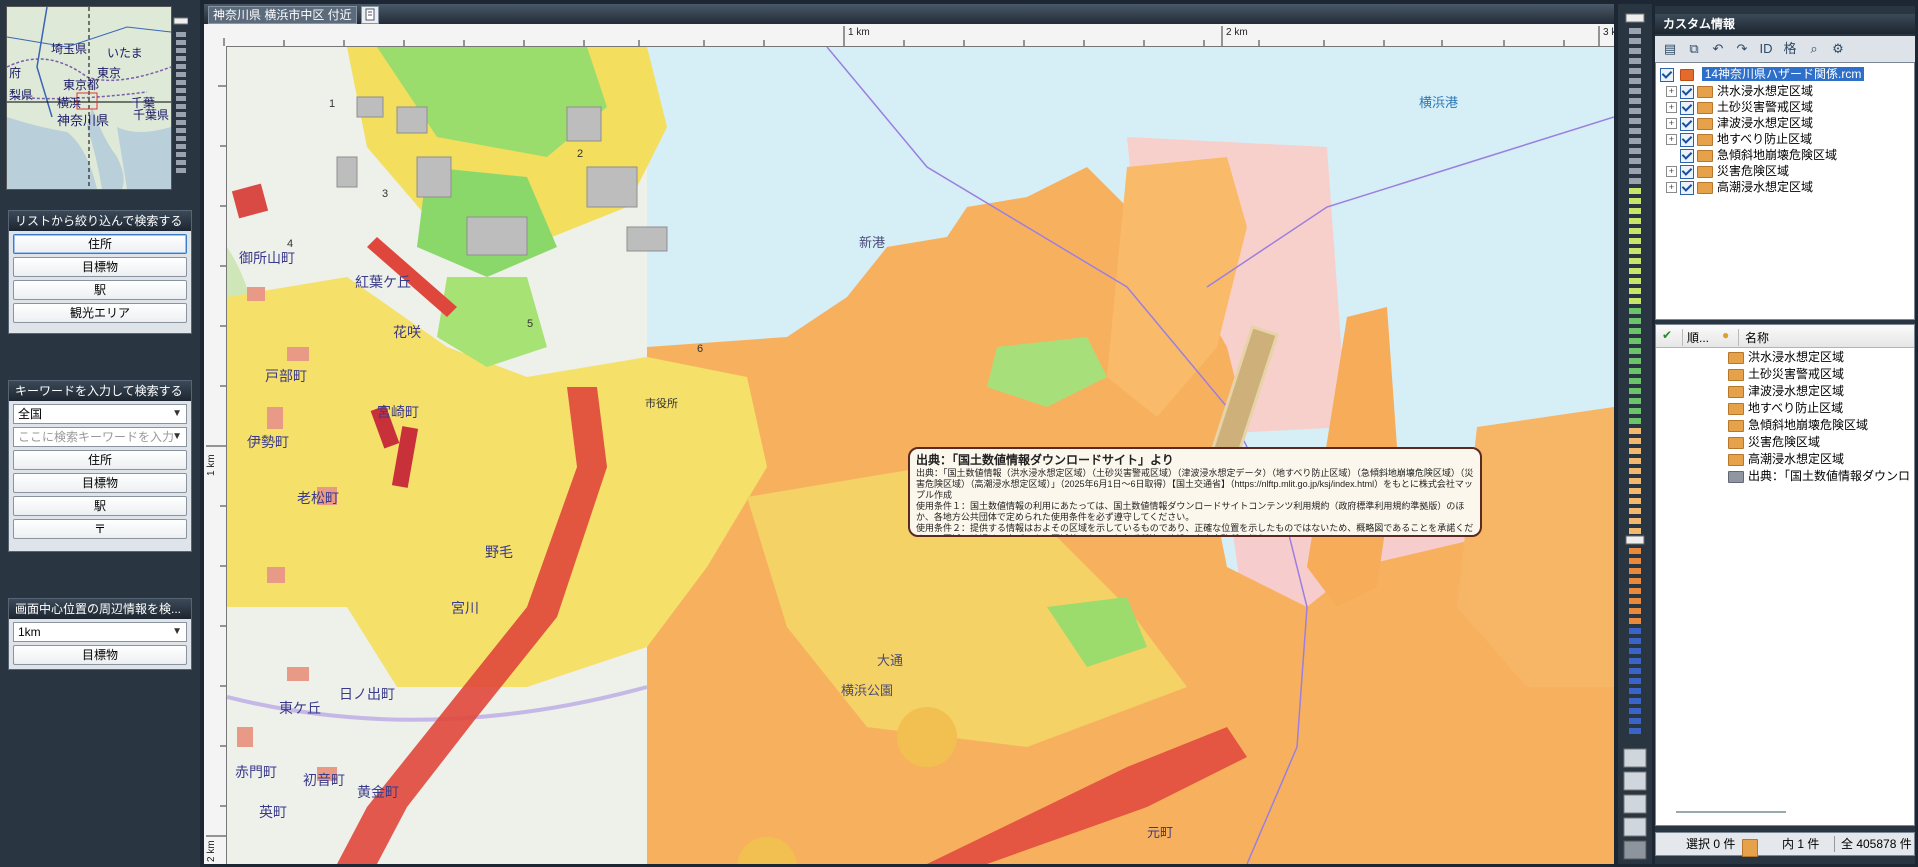 The height and width of the screenshot is (867, 1918). What do you see at coordinates (1765, 187) in the screenshot?
I see `tree-item-label: 高潮浸水想定区域` at bounding box center [1765, 187].